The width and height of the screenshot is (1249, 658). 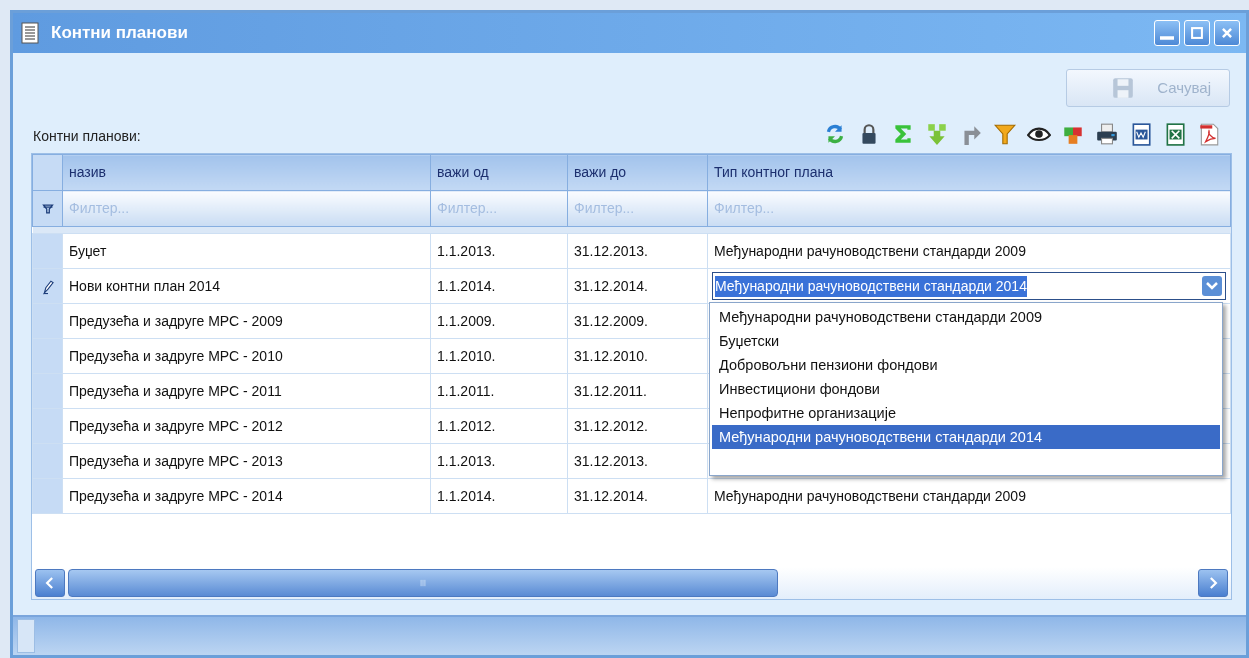 I want to click on table-cell: 1.1.2012., so click(x=499, y=426).